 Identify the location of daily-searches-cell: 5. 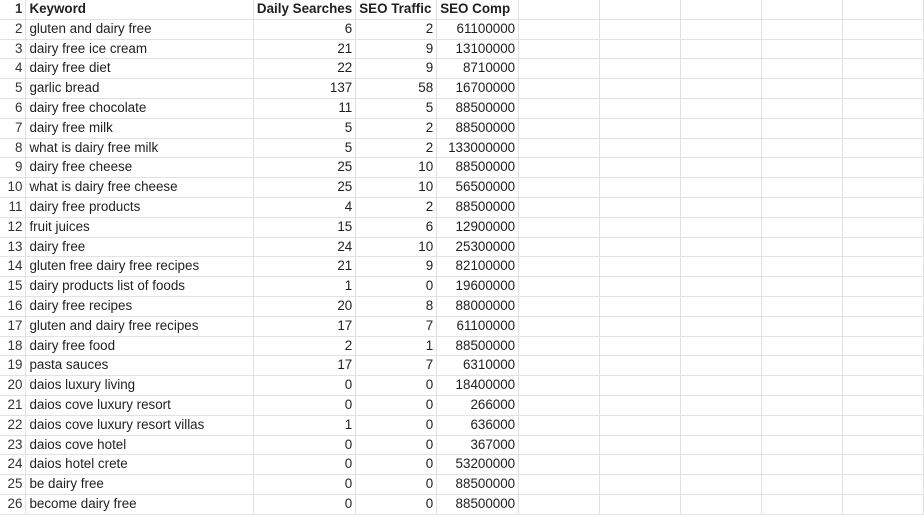
(305, 148).